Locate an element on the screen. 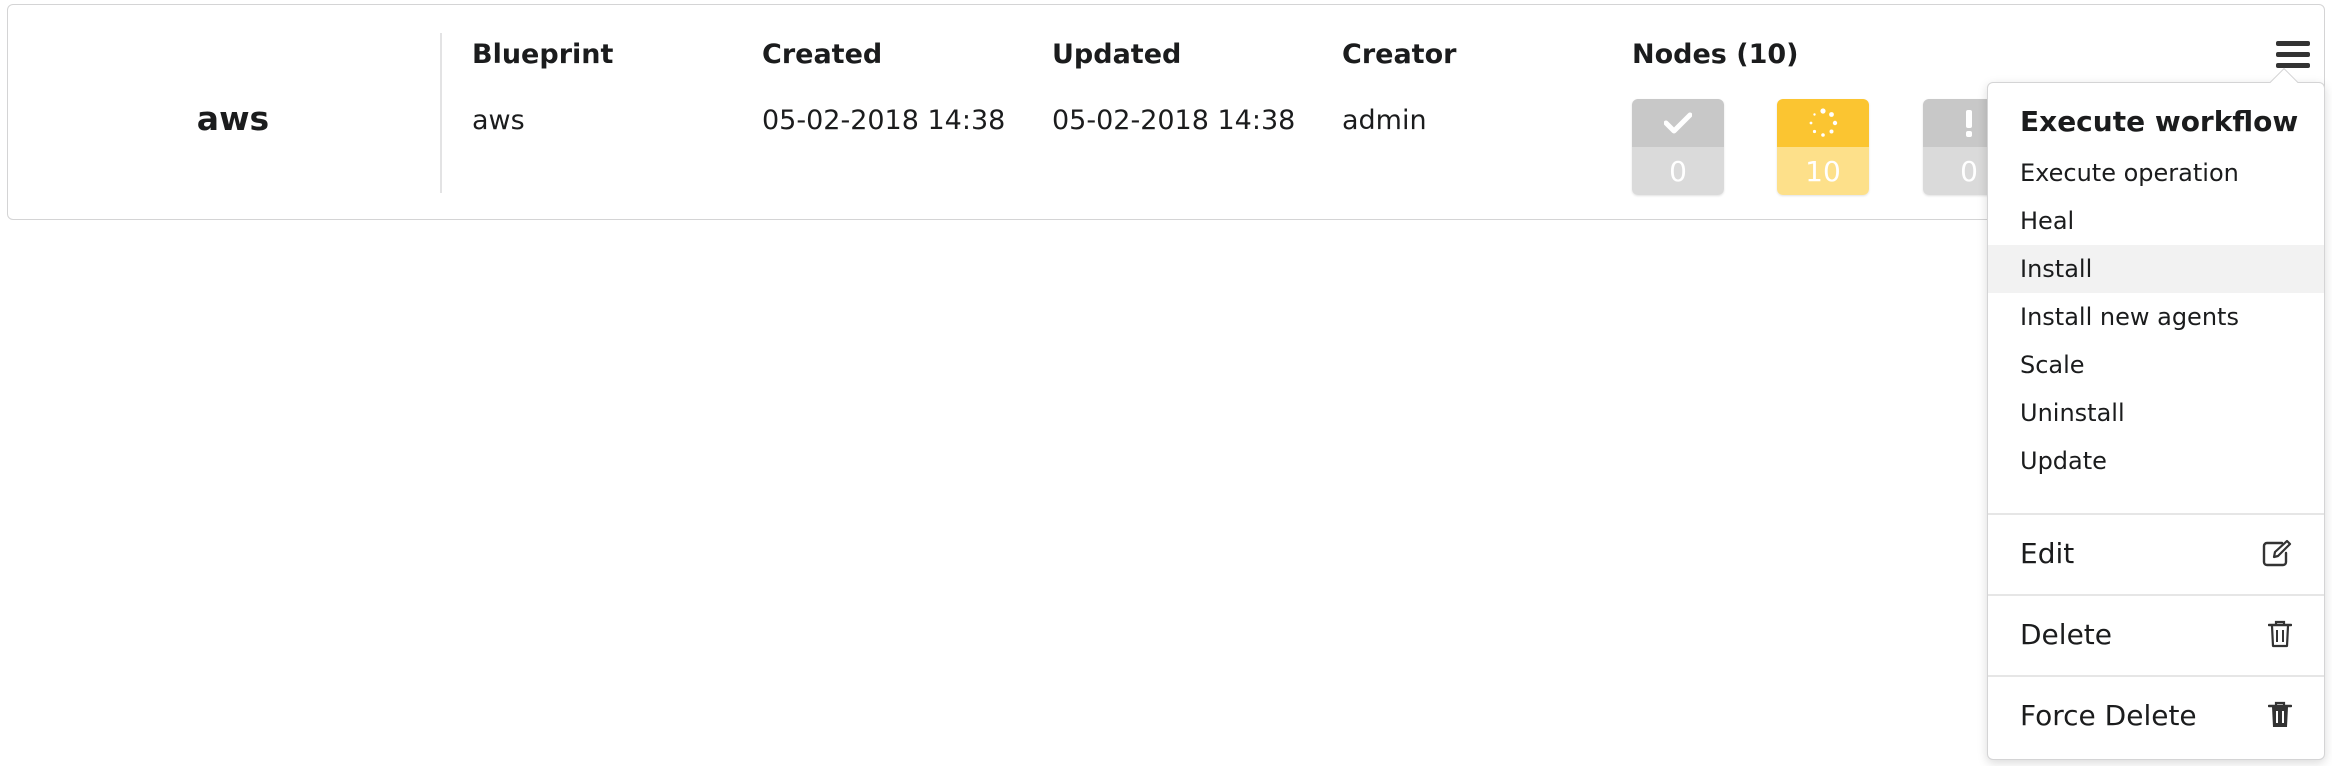  workflow-item-uninstall: Uninstall is located at coordinates (2156, 413).